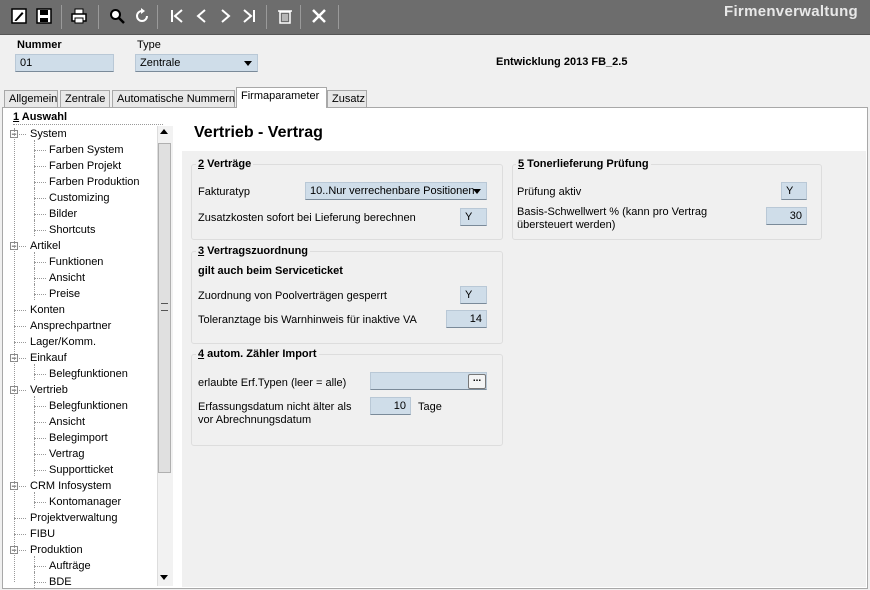  What do you see at coordinates (63, 214) in the screenshot?
I see `tree-item: Bilder` at bounding box center [63, 214].